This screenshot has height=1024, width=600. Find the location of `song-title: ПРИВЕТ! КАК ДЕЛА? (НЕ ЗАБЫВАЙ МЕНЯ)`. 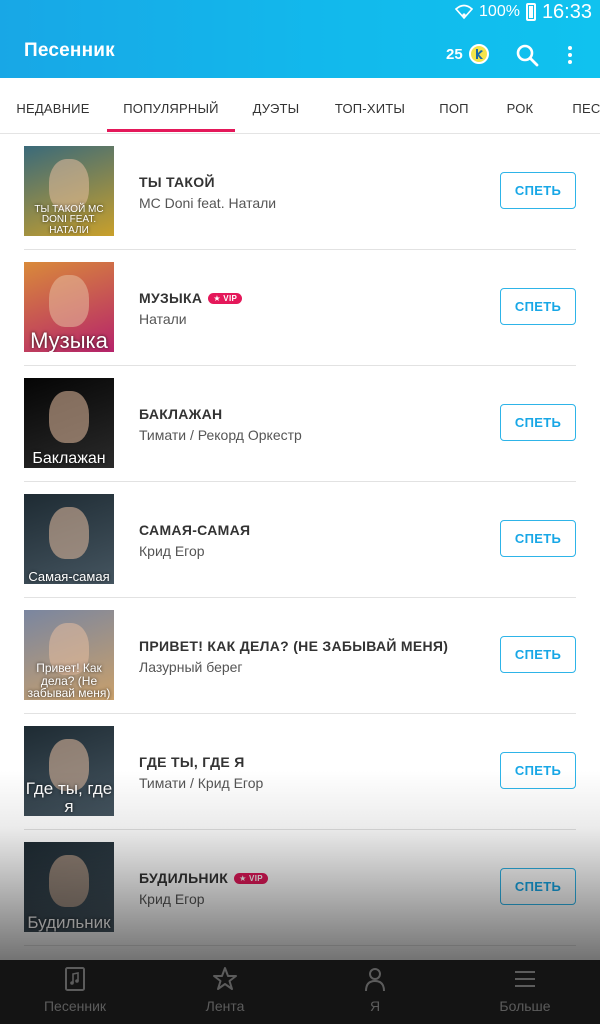

song-title: ПРИВЕТ! КАК ДЕЛА? (НЕ ЗАБЫВАЙ МЕНЯ) is located at coordinates (293, 646).